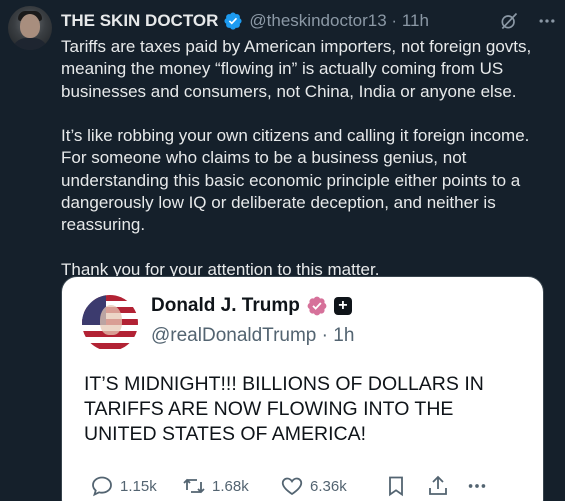  What do you see at coordinates (225, 306) in the screenshot?
I see `quoted-author-name: Donald J. Trump` at bounding box center [225, 306].